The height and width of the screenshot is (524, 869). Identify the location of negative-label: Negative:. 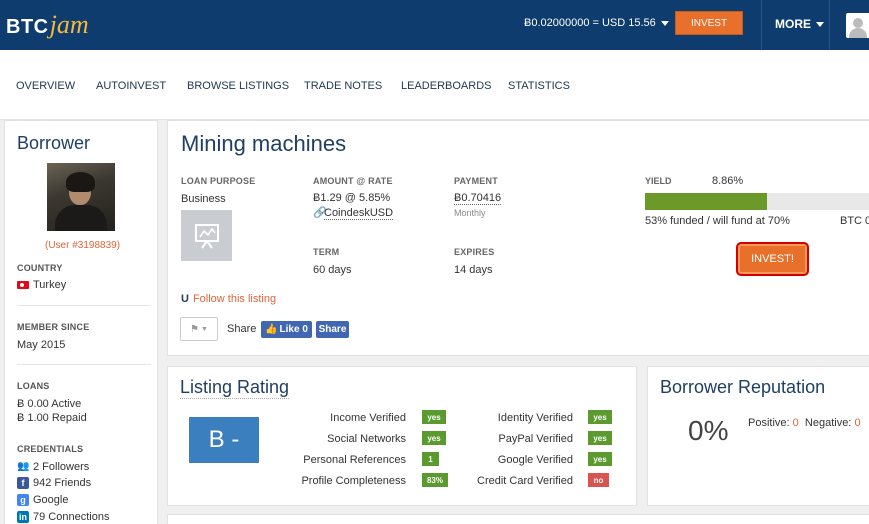
(828, 423).